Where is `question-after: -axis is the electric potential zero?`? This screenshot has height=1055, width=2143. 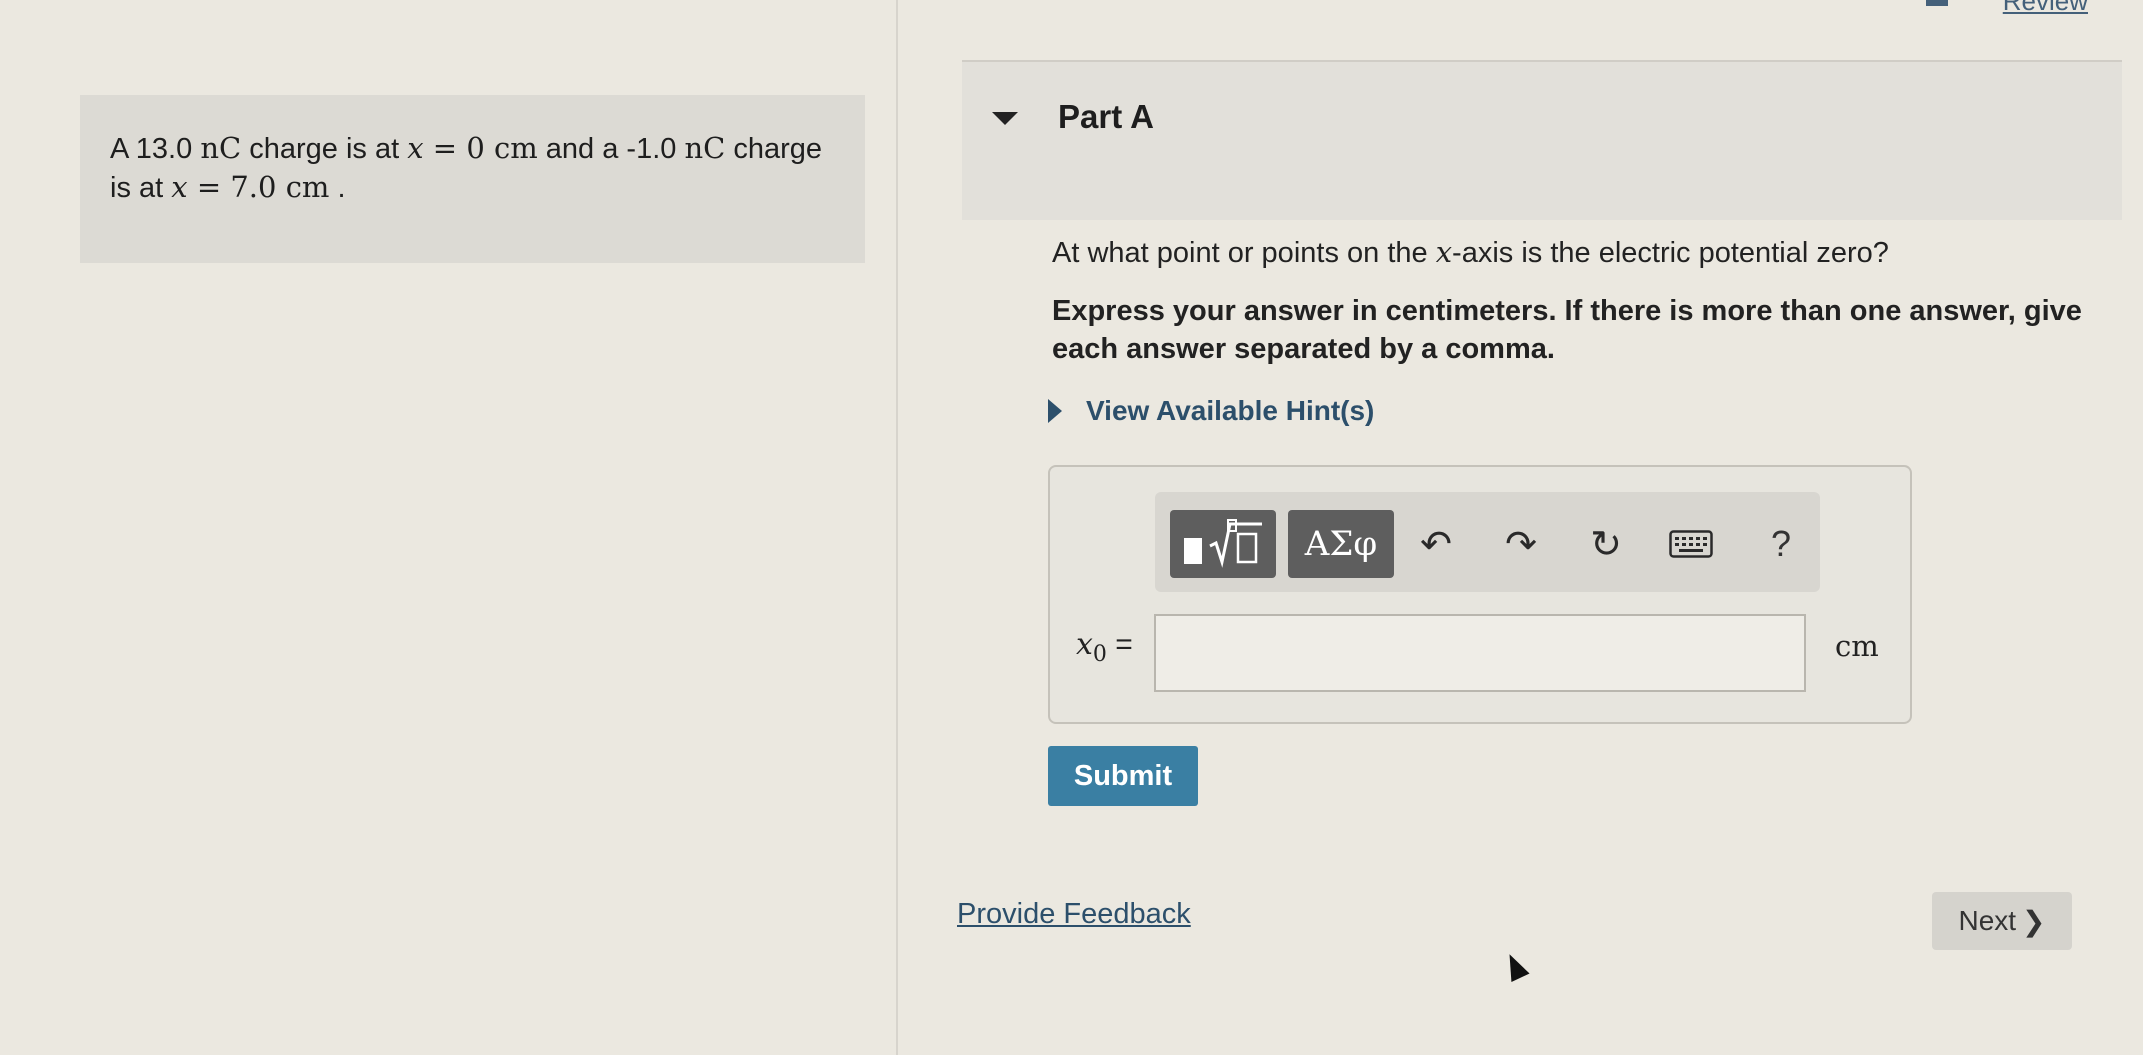
question-after: -axis is the electric potential zero? is located at coordinates (1670, 253).